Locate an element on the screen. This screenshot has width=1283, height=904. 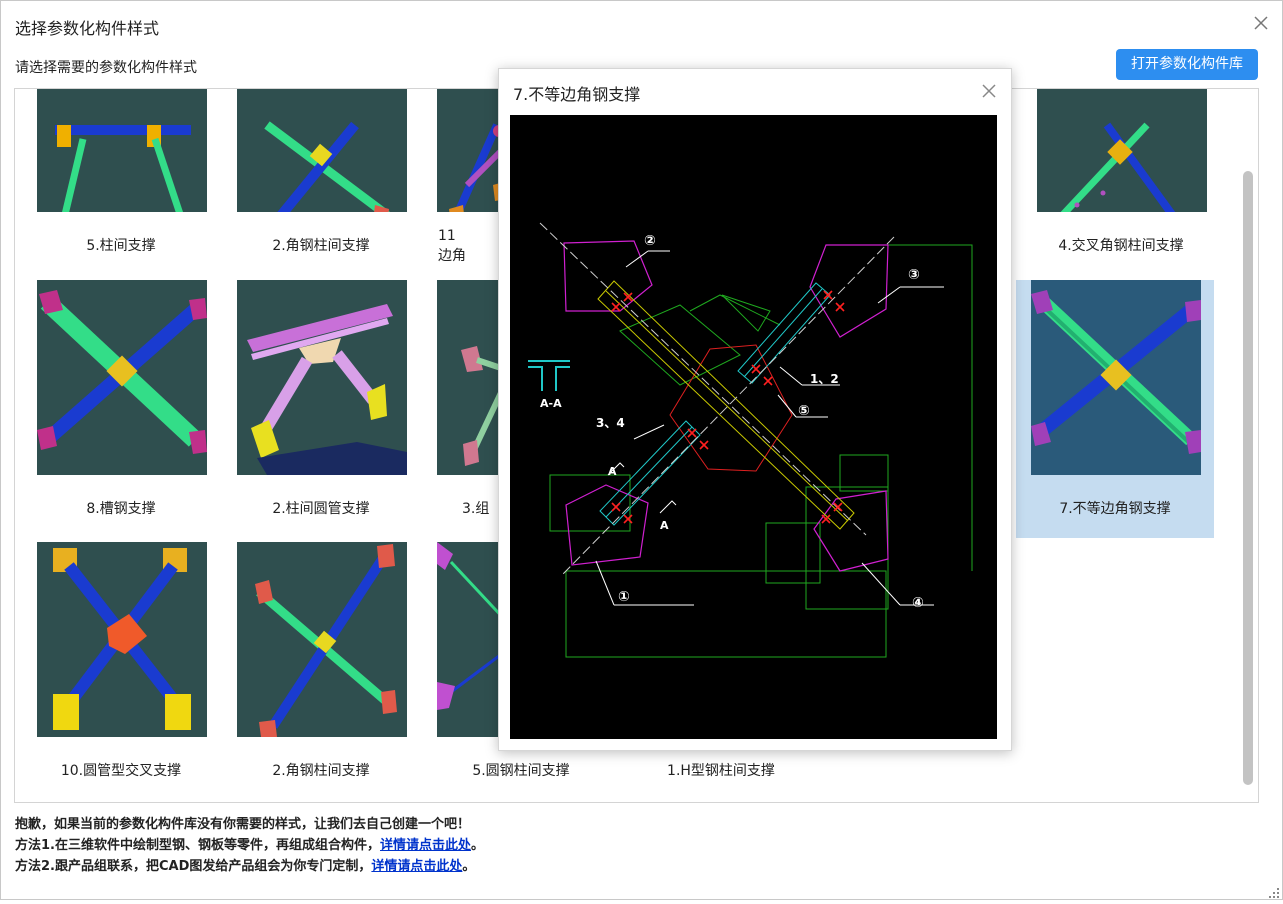
details-link-2: 详情请点击此处 is located at coordinates (416, 866).